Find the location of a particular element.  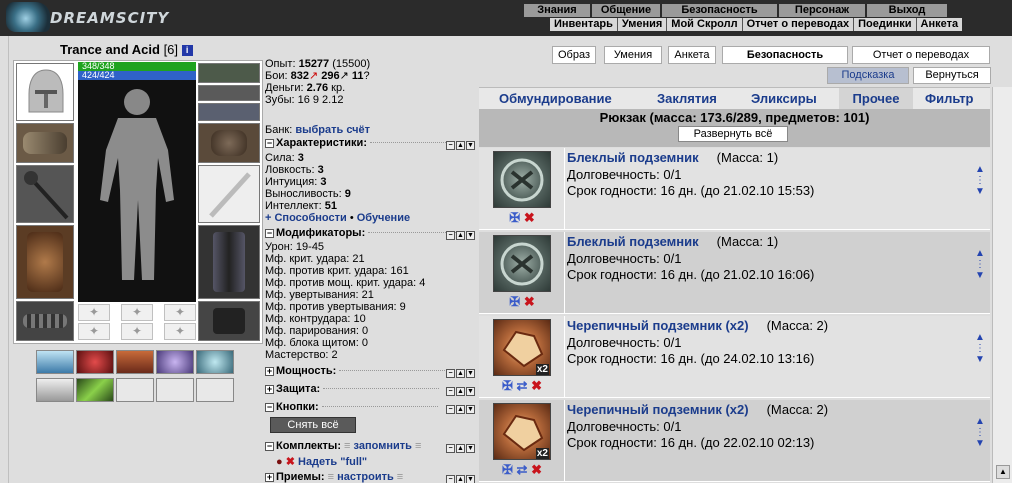

submenu-transfer-report: Отчет о переводах is located at coordinates (797, 24).